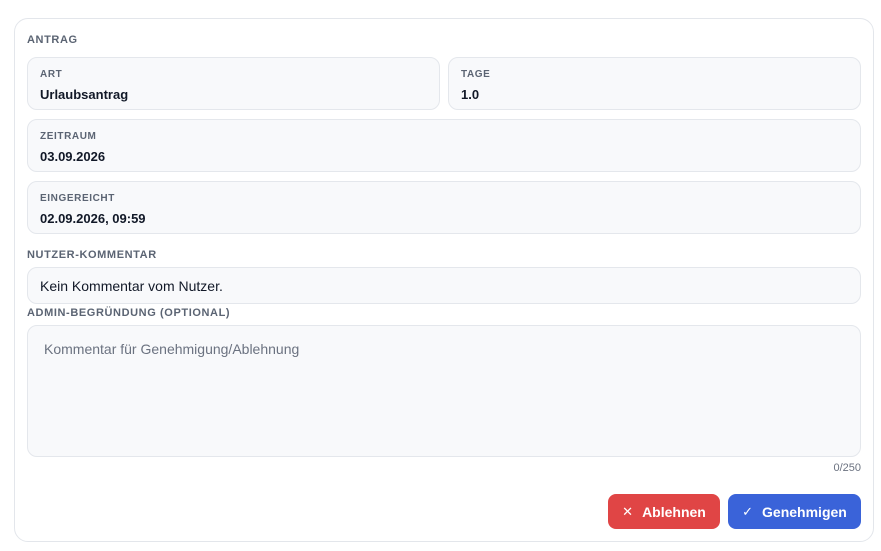 Image resolution: width=881 pixels, height=551 pixels. I want to click on field-eingereicht: EINGEREICHT 02.09.2026, 09:59, so click(444, 207).